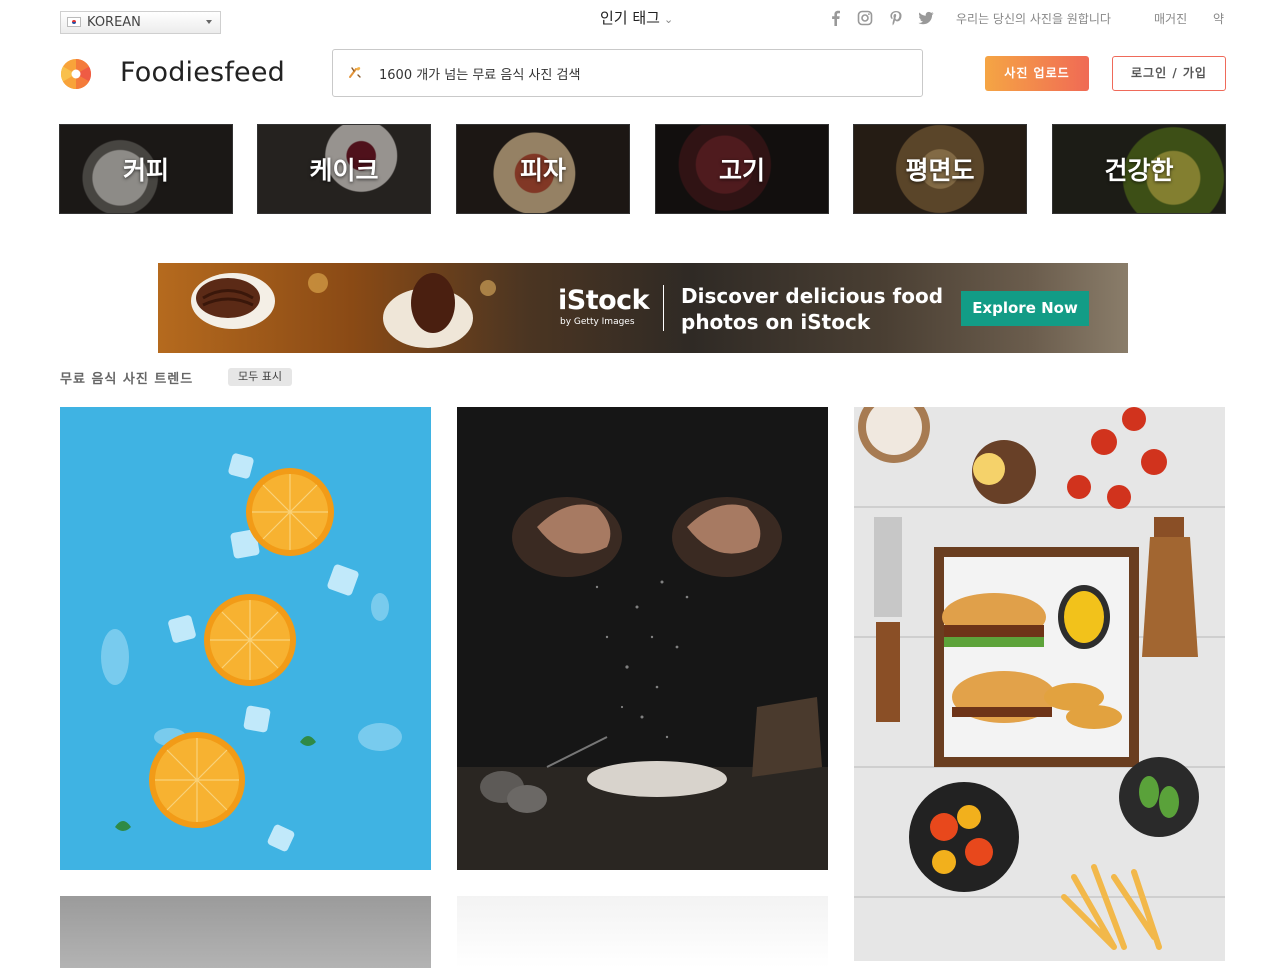 This screenshot has height=968, width=1282. I want to click on istock-logo-subtitle: by Getty Images, so click(597, 322).